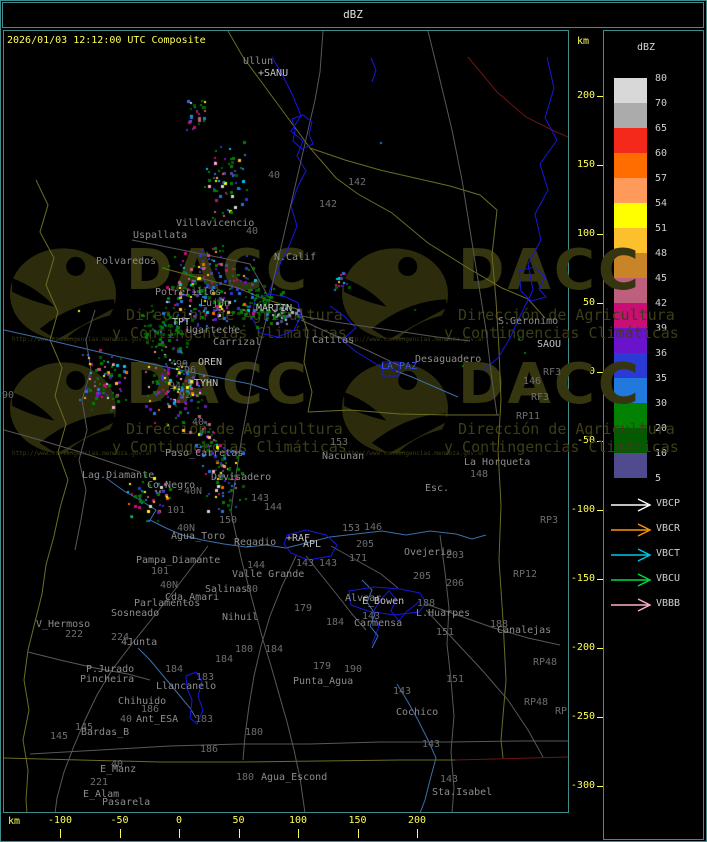 The height and width of the screenshot is (842, 707). I want to click on timestamp: 2026/01/03 12:12:00 UTC Composite, so click(106, 40).